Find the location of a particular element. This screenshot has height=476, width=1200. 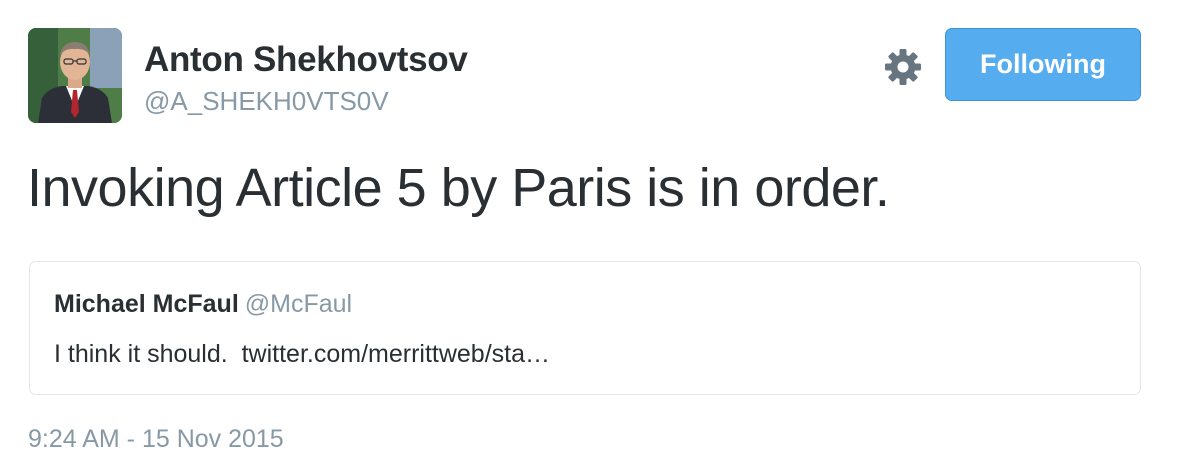

author-handle: @A_SHEKH0VTS0V is located at coordinates (266, 101).